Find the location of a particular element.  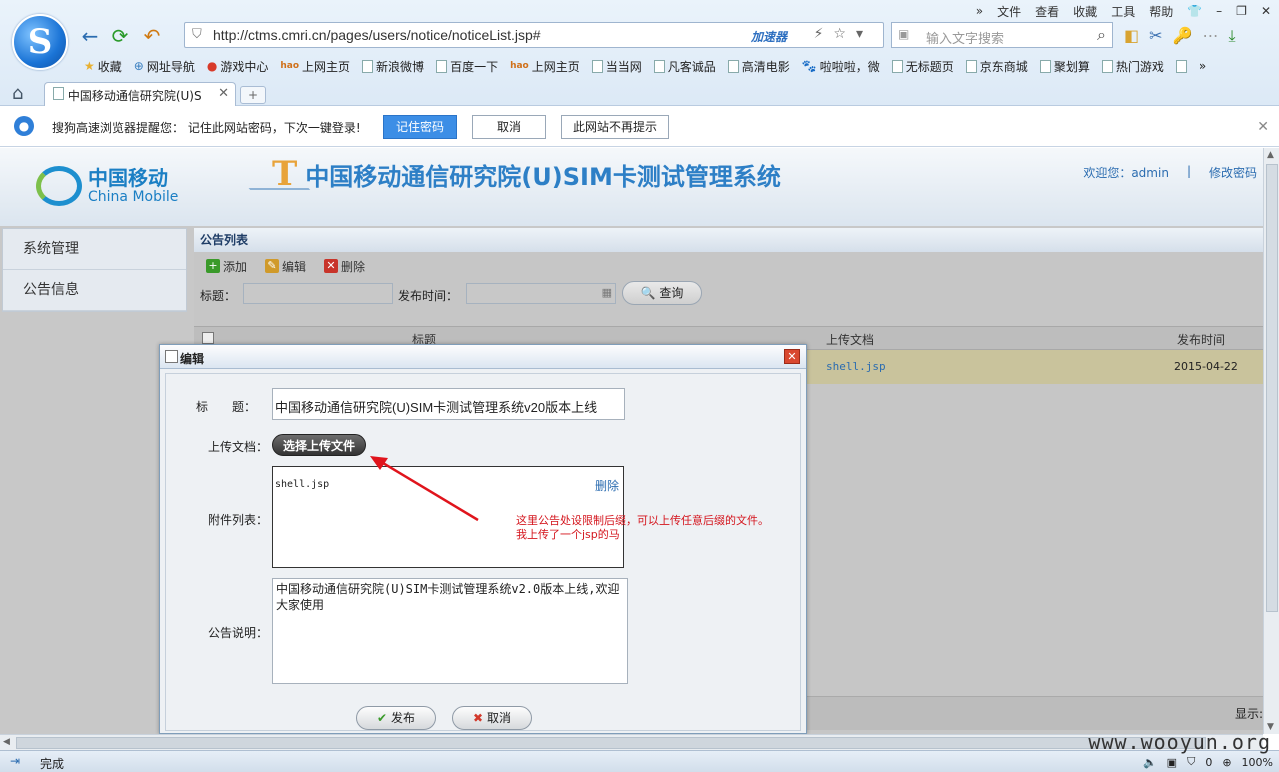

vertical-scrollbar: ▲ ▼ is located at coordinates (1271, 441).